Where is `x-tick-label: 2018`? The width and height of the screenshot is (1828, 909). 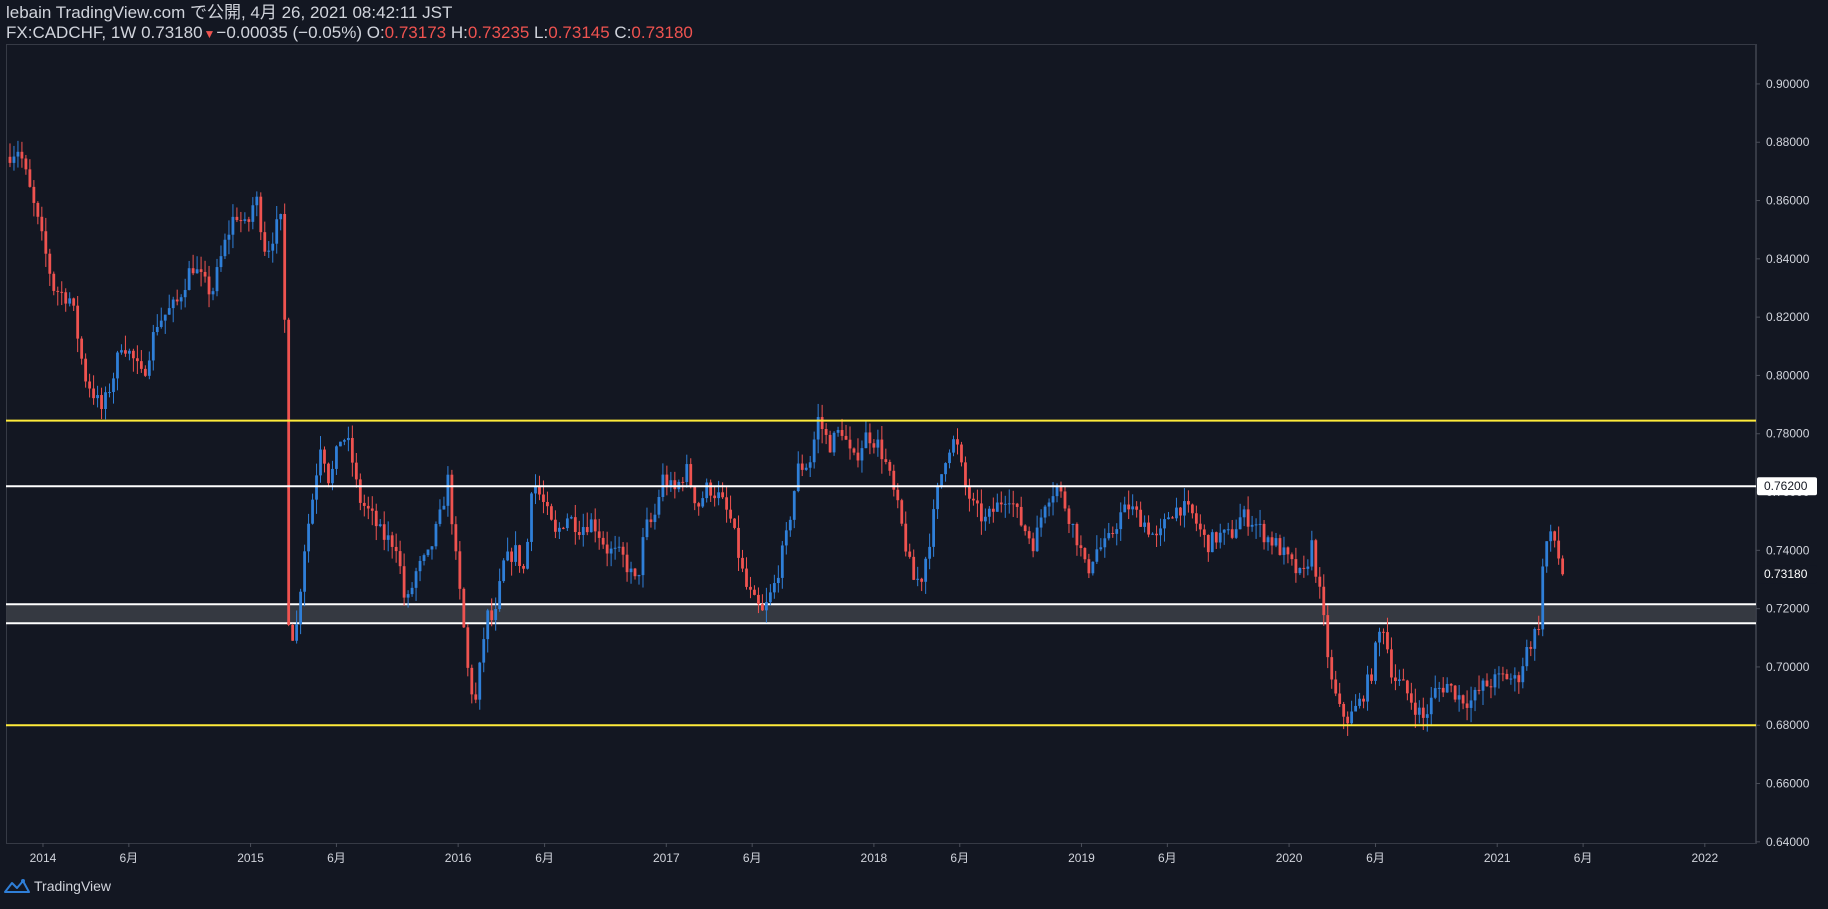
x-tick-label: 2018 is located at coordinates (874, 858).